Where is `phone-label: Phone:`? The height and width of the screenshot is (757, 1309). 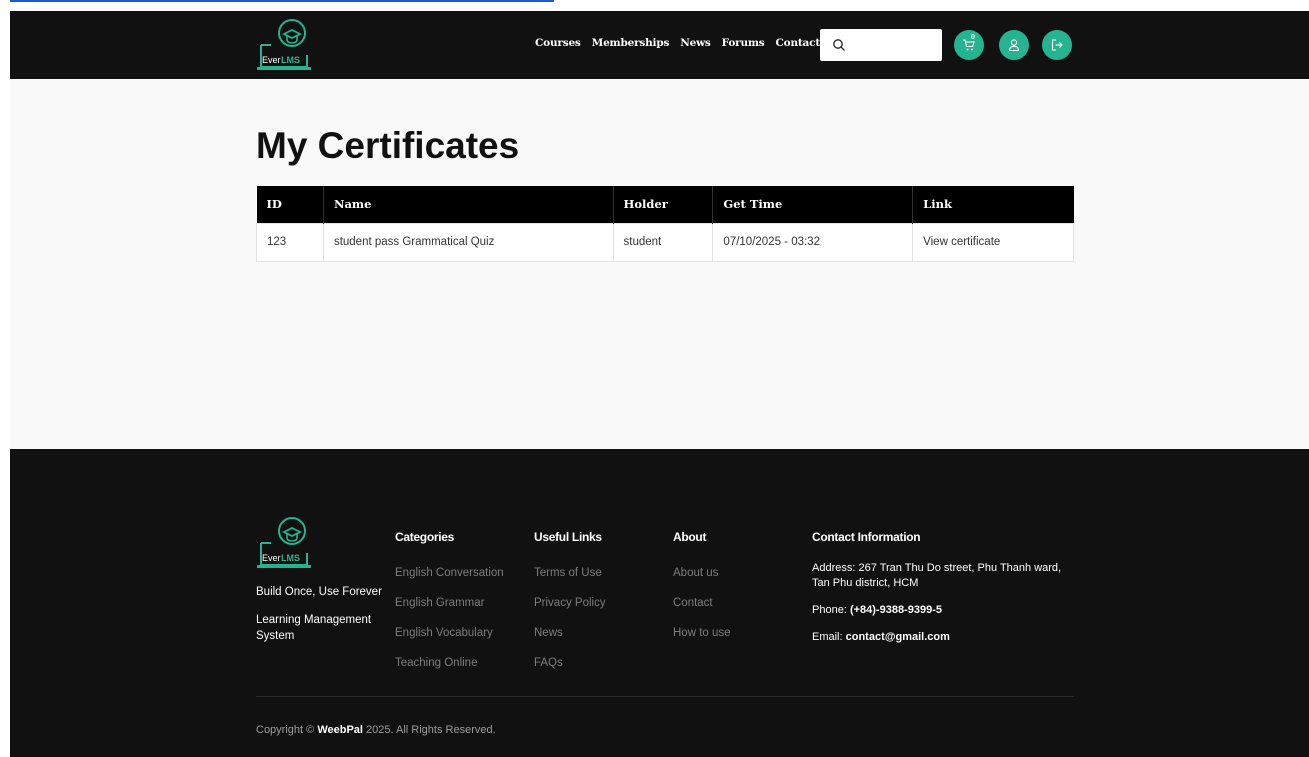
phone-label: Phone: is located at coordinates (829, 610).